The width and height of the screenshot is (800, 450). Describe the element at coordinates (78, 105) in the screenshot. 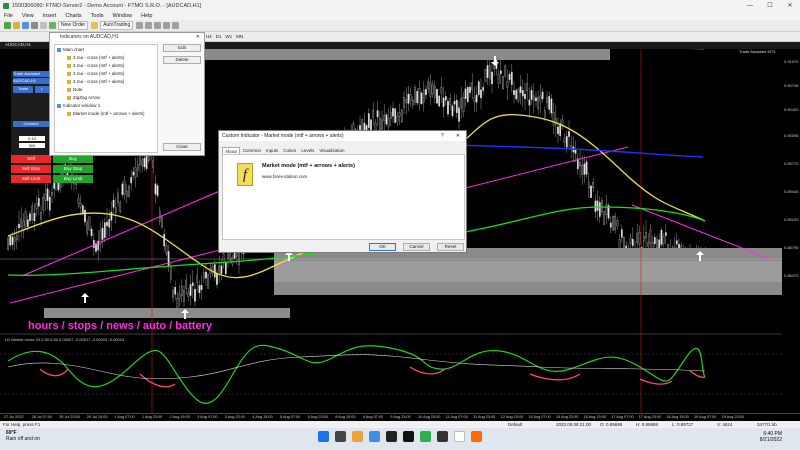

I see `tree-indicator-window: Indicator window 1` at that location.